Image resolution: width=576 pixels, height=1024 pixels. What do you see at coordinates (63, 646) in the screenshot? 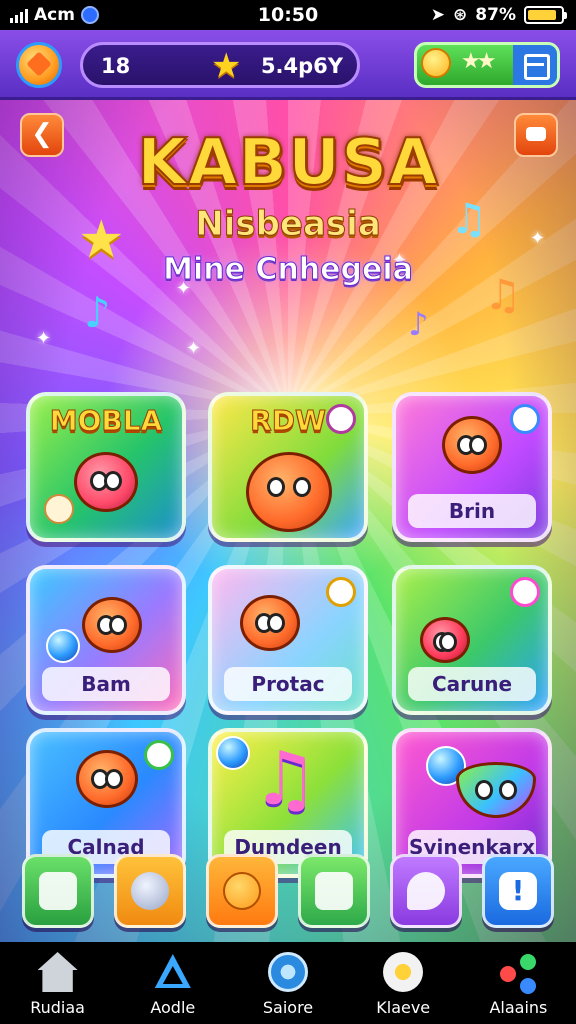
I see `magnifier-icon` at bounding box center [63, 646].